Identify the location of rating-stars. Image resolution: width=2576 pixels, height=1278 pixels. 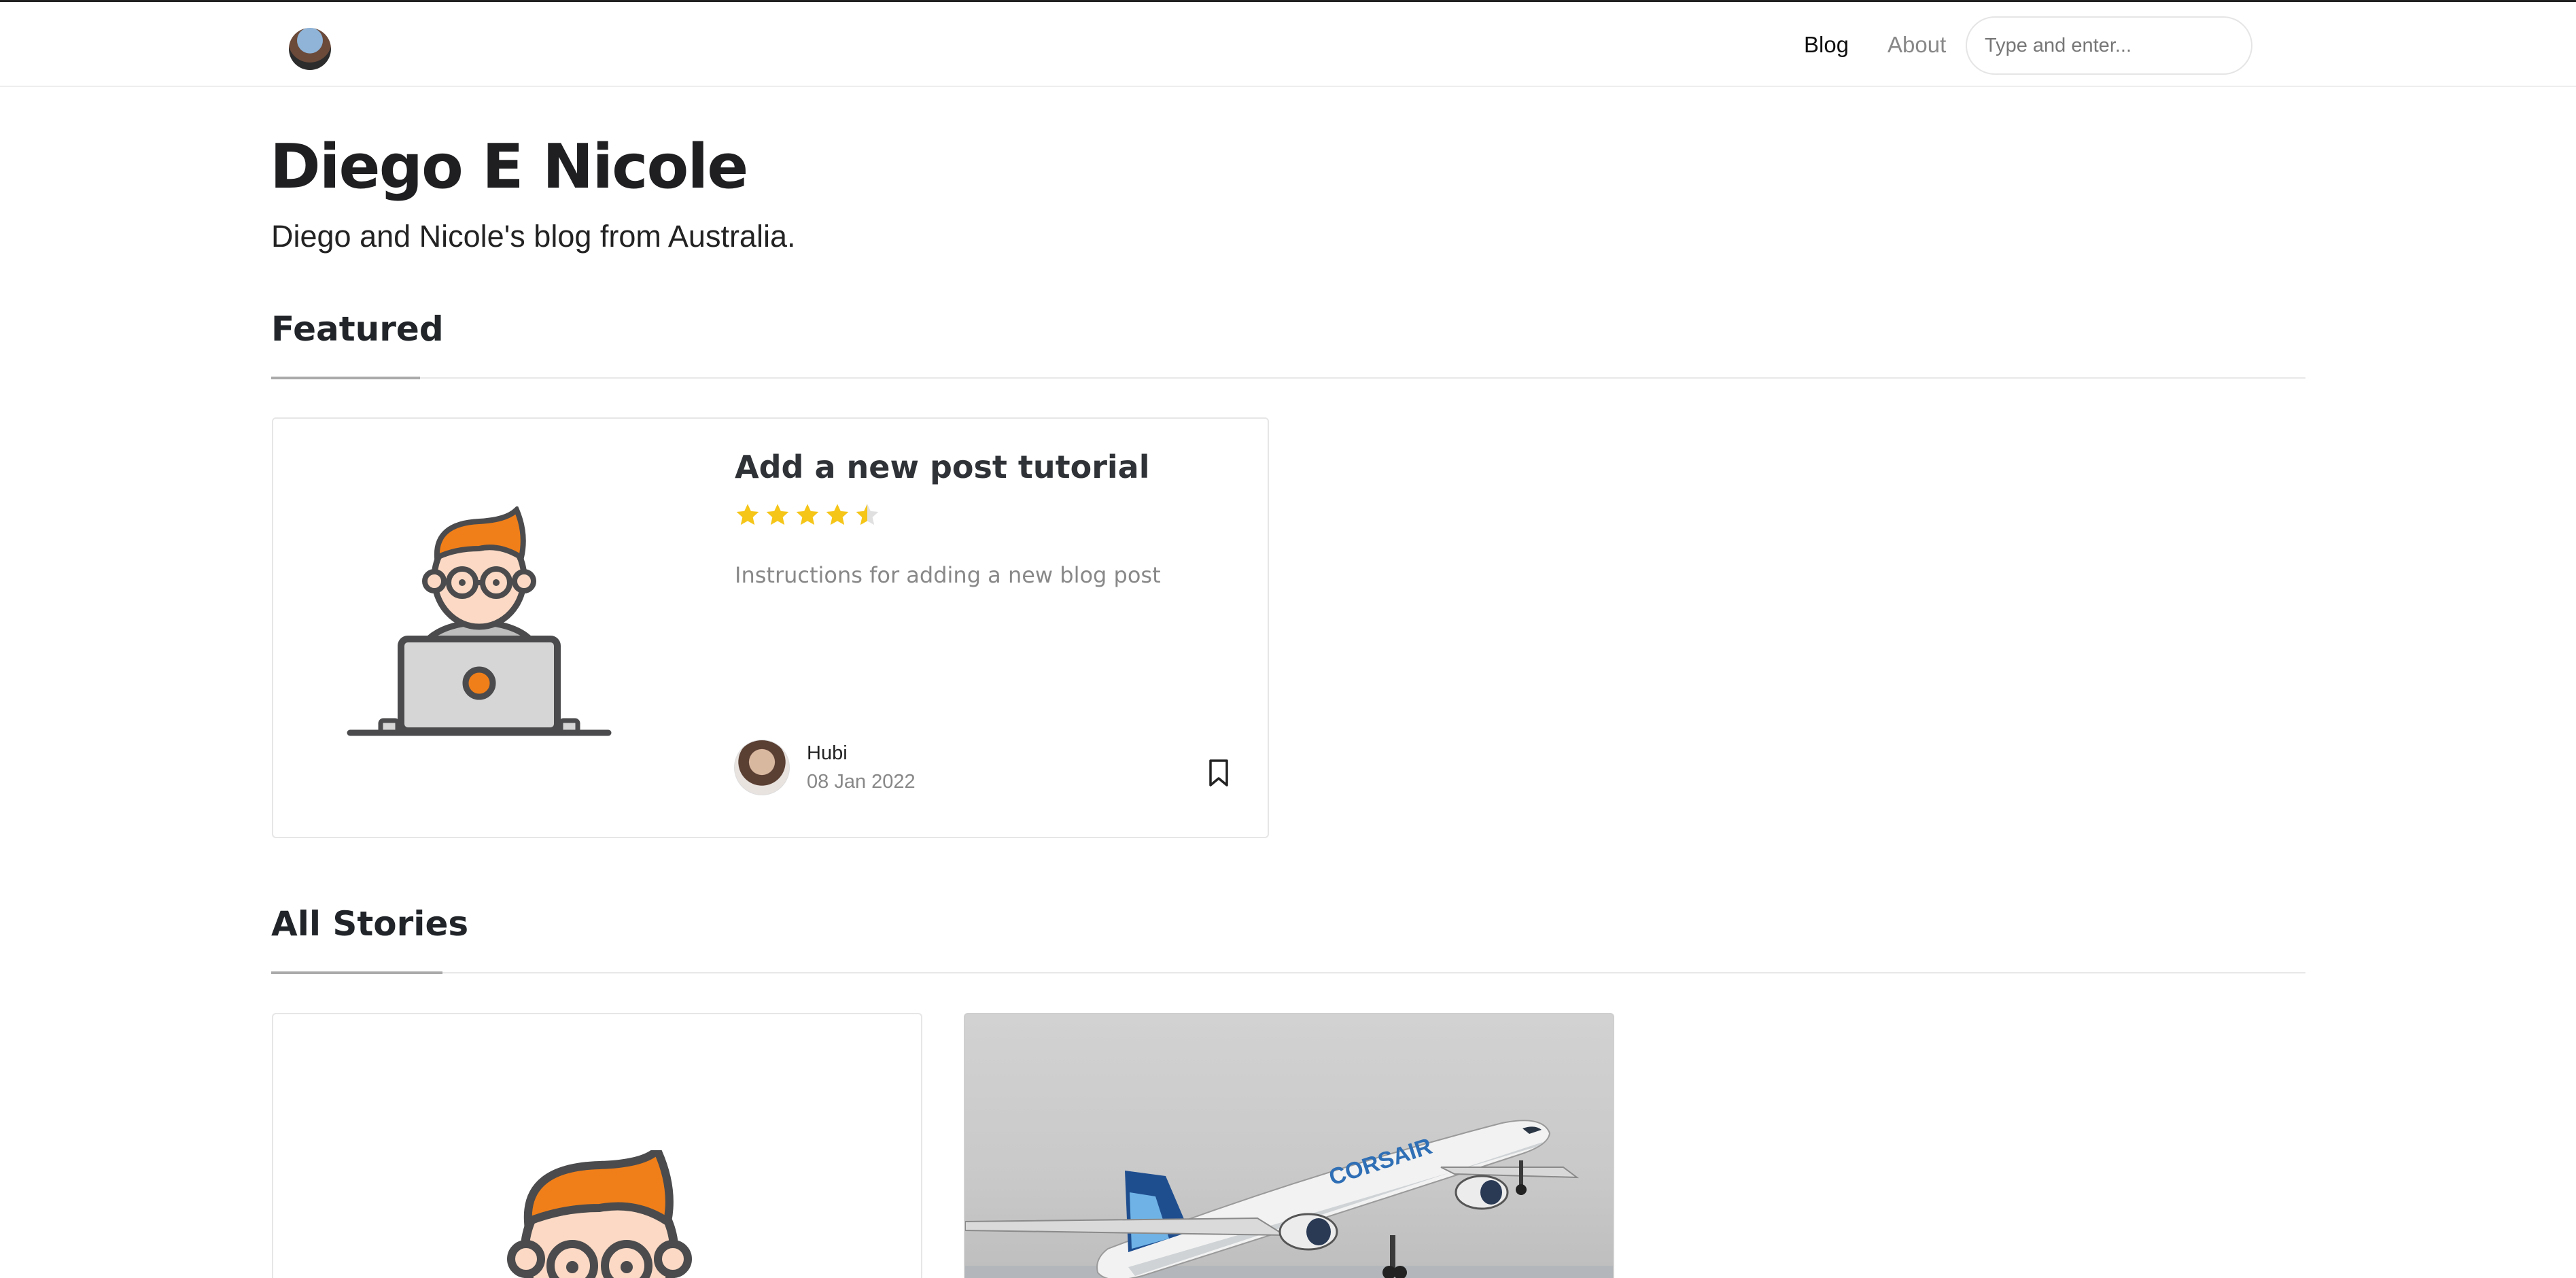
(807, 515).